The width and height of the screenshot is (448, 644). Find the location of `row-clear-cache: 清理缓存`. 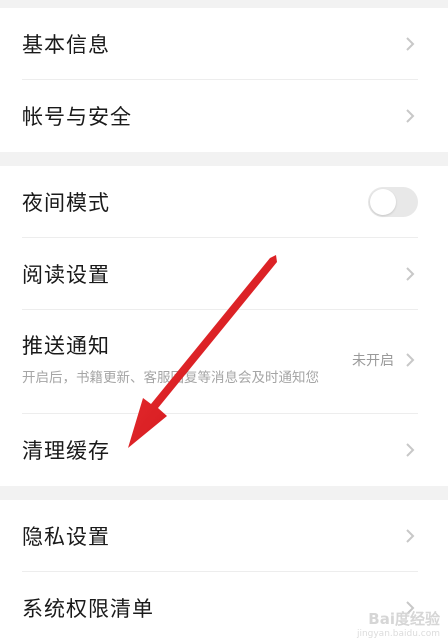

row-clear-cache: 清理缓存 is located at coordinates (224, 450).